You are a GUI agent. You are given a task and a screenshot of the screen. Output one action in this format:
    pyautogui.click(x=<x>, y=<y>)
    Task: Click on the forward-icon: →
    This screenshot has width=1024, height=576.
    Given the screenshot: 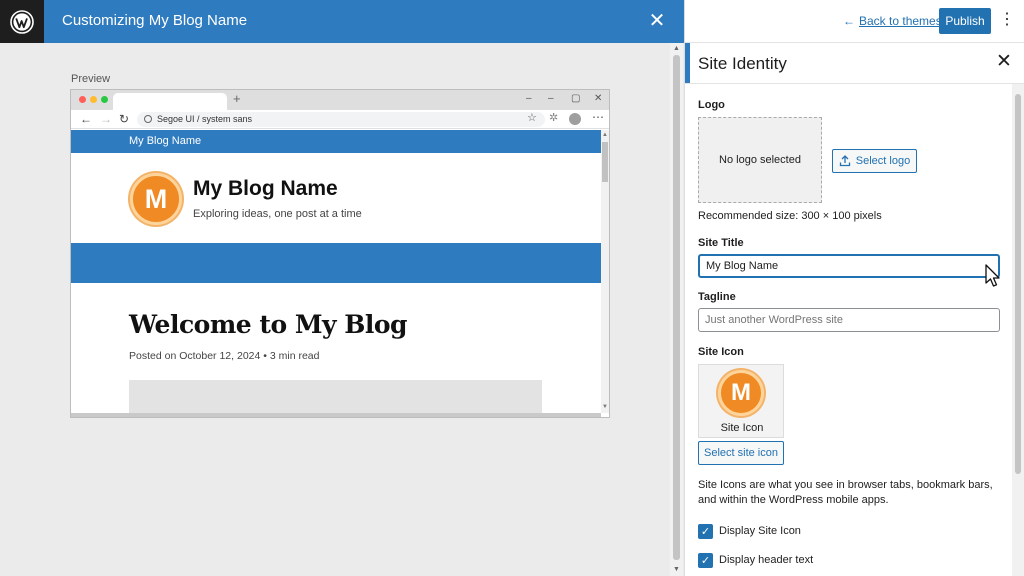 What is the action you would take?
    pyautogui.click(x=106, y=119)
    